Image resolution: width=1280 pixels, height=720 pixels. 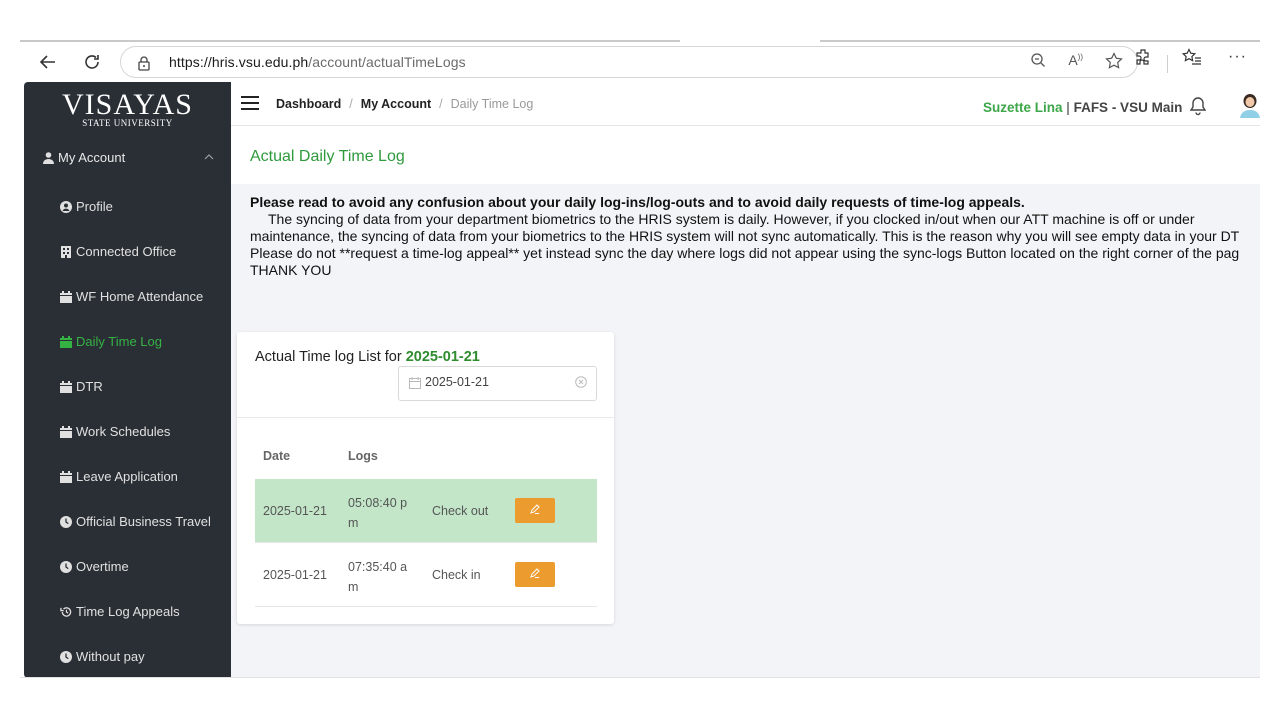 I want to click on card-header: Actual Time log List for 2025-01-21, so click(x=425, y=375).